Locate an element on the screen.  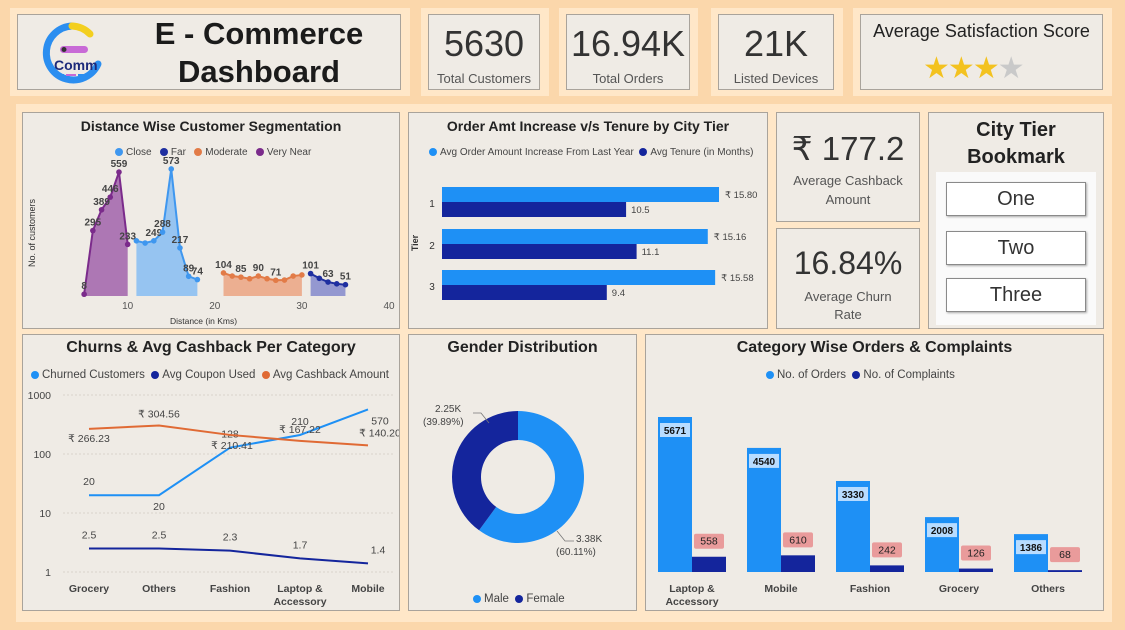
city-tier-bookmark: City Tier Bookmark One Two Three is located at coordinates (1016, 220).